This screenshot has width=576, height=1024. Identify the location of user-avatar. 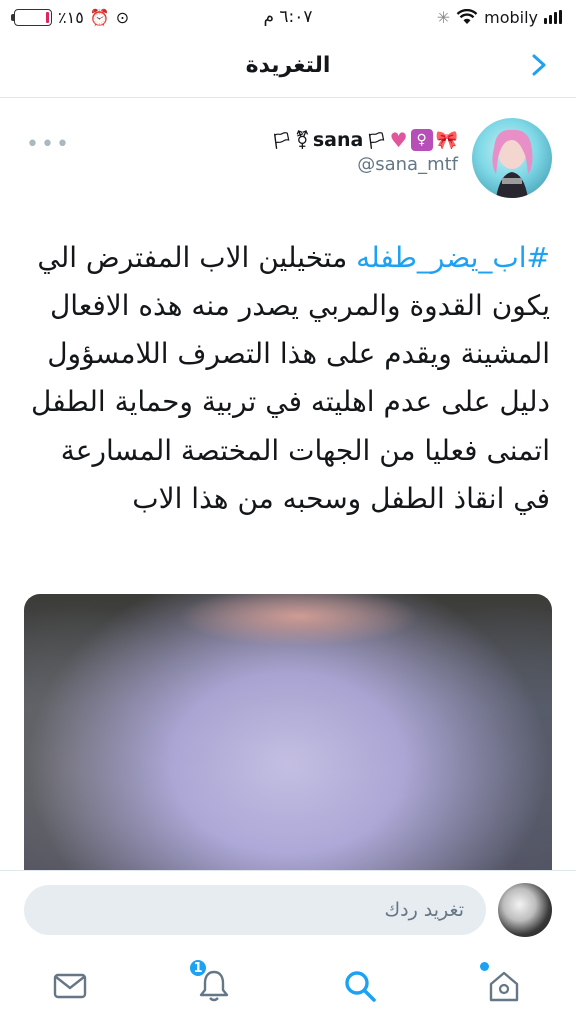
(525, 910).